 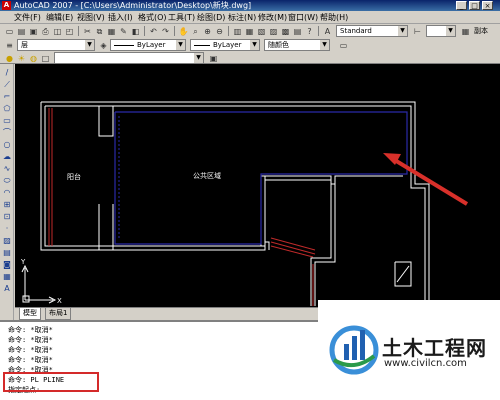 What do you see at coordinates (120, 17) in the screenshot?
I see `menu-insert: 插入(I)` at bounding box center [120, 17].